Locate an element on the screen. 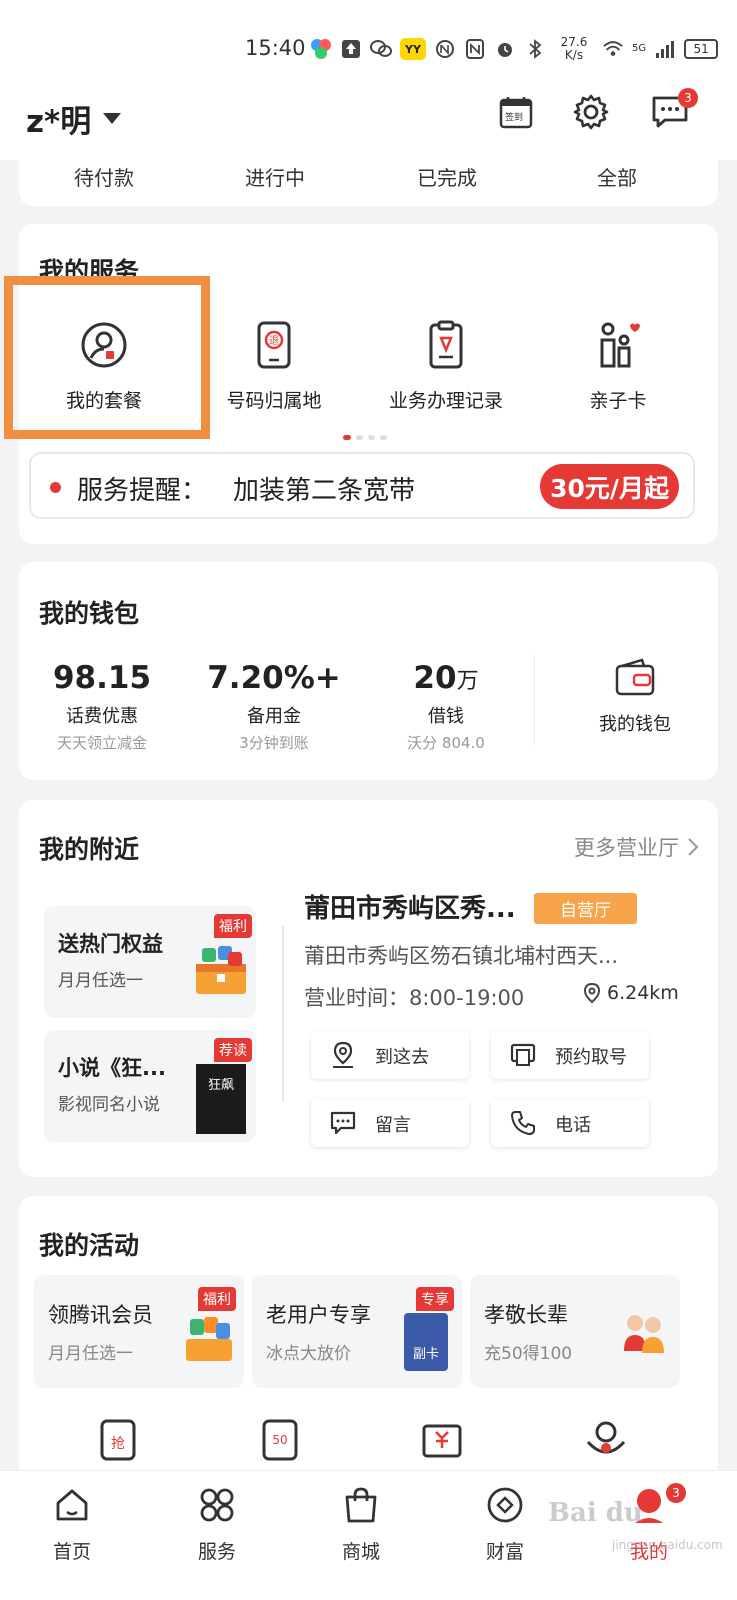 The image size is (737, 1600). activity-title: 领腾讯会员 is located at coordinates (100, 1315).